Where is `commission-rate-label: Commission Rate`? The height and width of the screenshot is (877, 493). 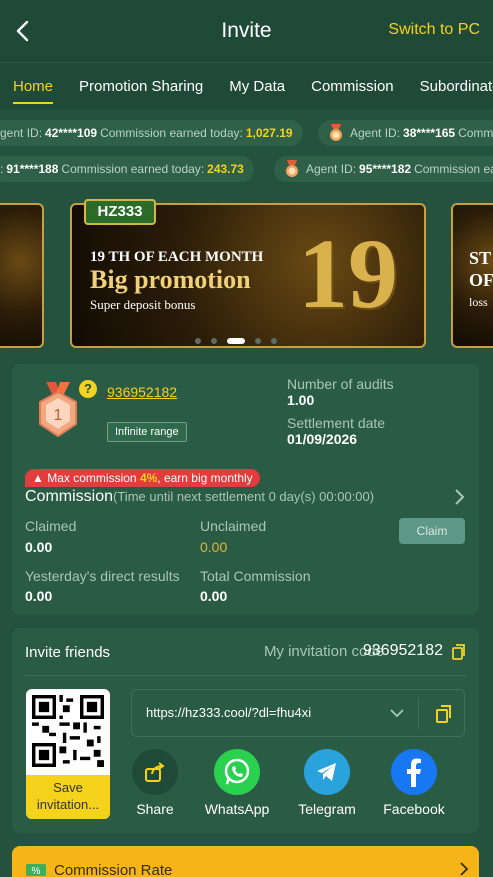 commission-rate-label: Commission Rate is located at coordinates (113, 869).